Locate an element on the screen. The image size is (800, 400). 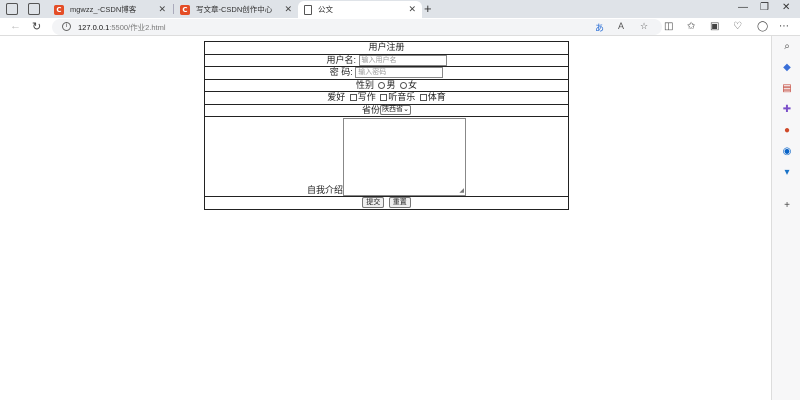
add-icon: + is located at coordinates (787, 206).